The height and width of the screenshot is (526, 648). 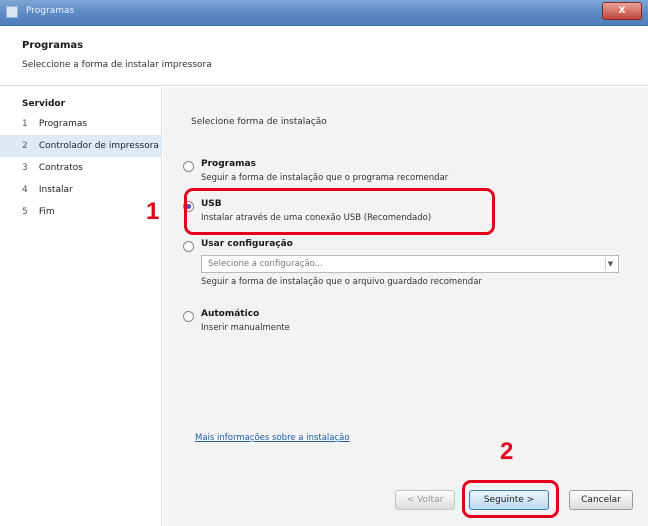 I want to click on option-label: Programas, so click(x=228, y=164).